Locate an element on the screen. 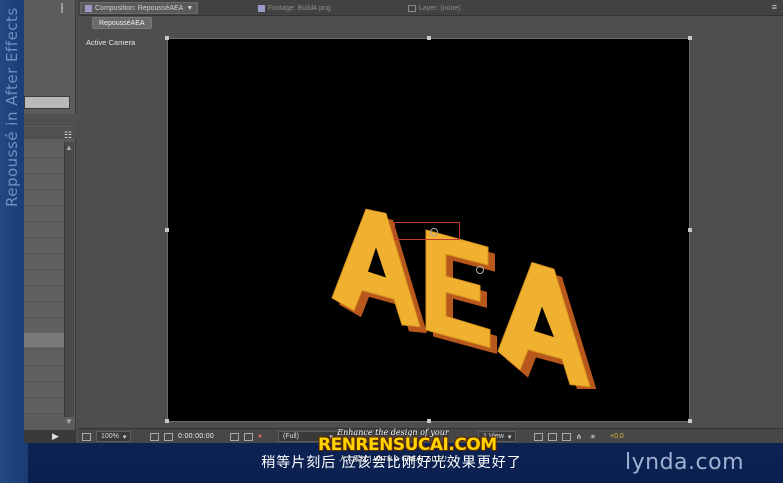 This screenshot has height=483, width=783. timeline-icon is located at coordinates (566, 436).